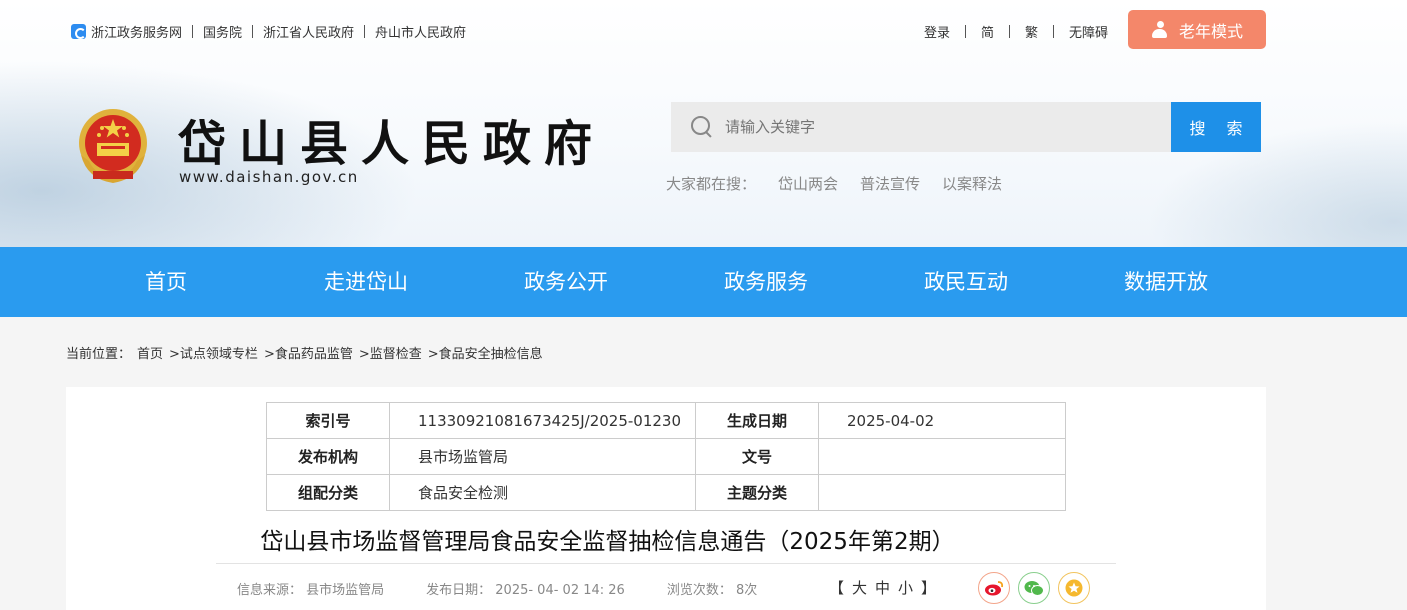  I want to click on search-input, so click(935, 127).